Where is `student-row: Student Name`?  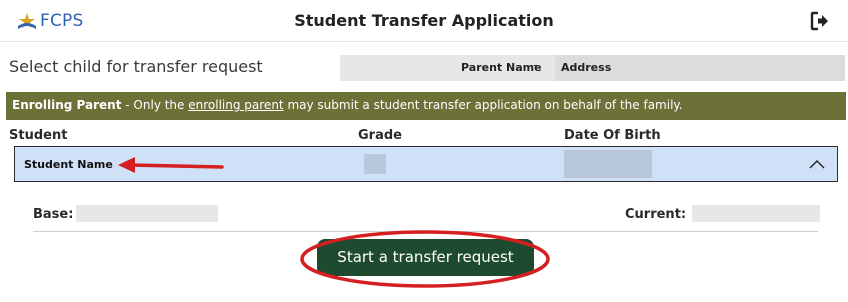 student-row: Student Name is located at coordinates (426, 164).